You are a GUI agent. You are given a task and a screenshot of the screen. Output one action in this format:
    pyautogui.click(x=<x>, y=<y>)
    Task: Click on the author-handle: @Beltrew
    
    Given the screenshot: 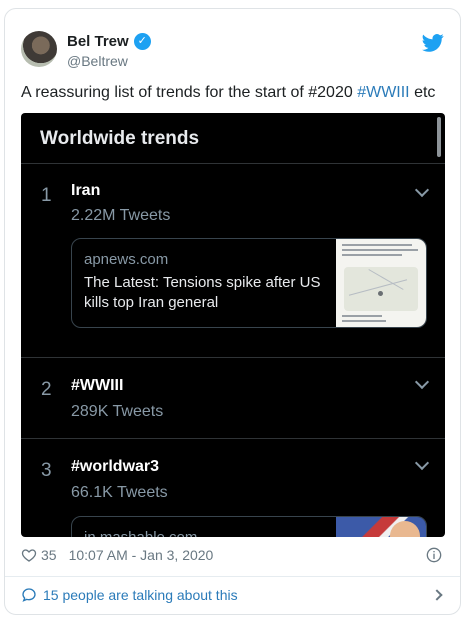 What is the action you would take?
    pyautogui.click(x=97, y=61)
    